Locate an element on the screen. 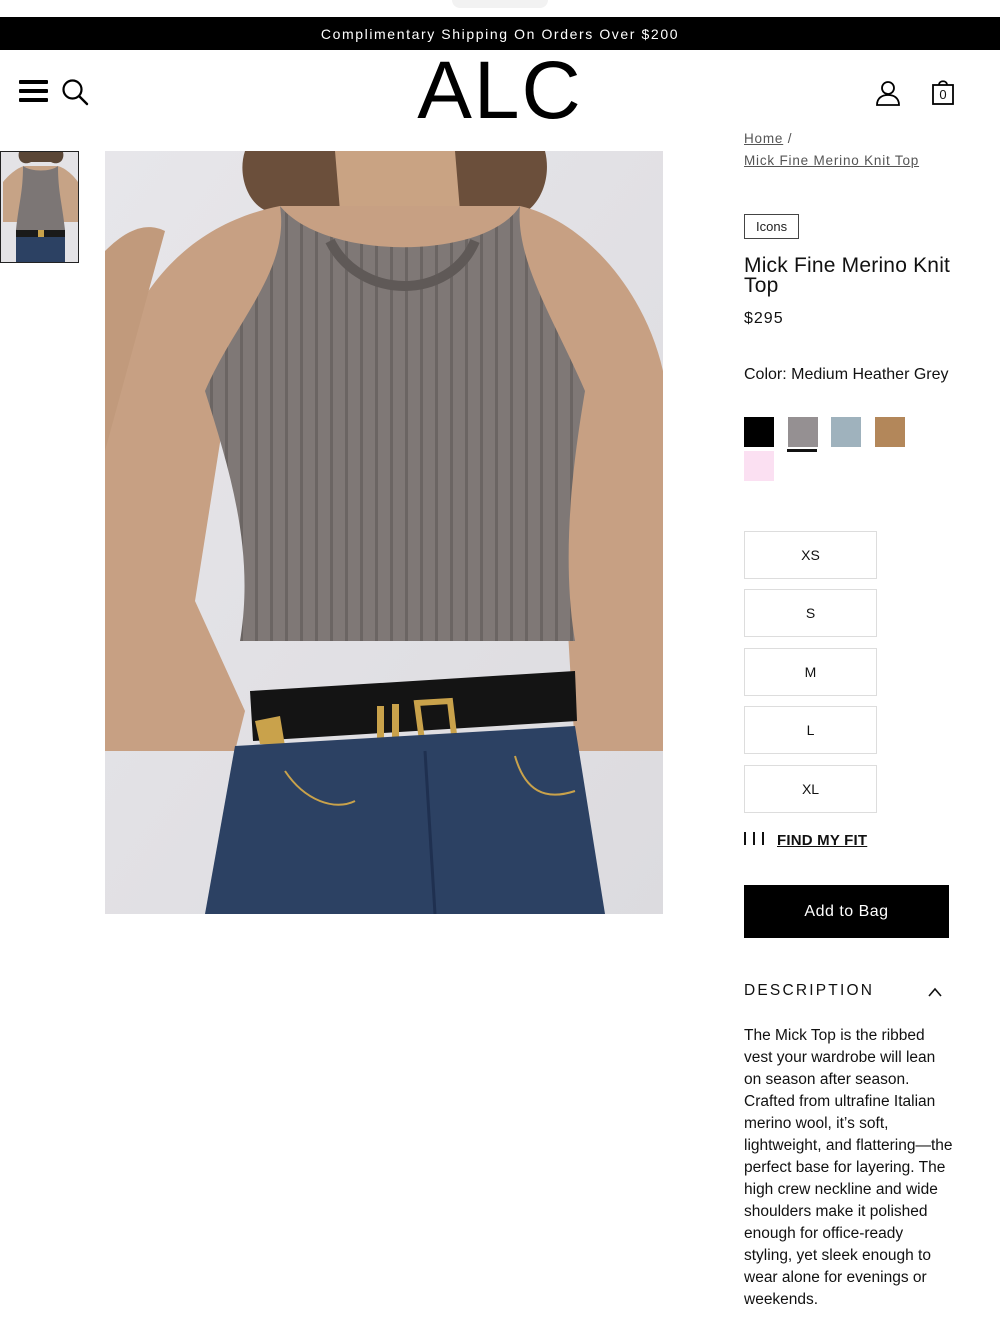 Image resolution: width=1000 pixels, height=1333 pixels. size-option-l: L is located at coordinates (810, 730).